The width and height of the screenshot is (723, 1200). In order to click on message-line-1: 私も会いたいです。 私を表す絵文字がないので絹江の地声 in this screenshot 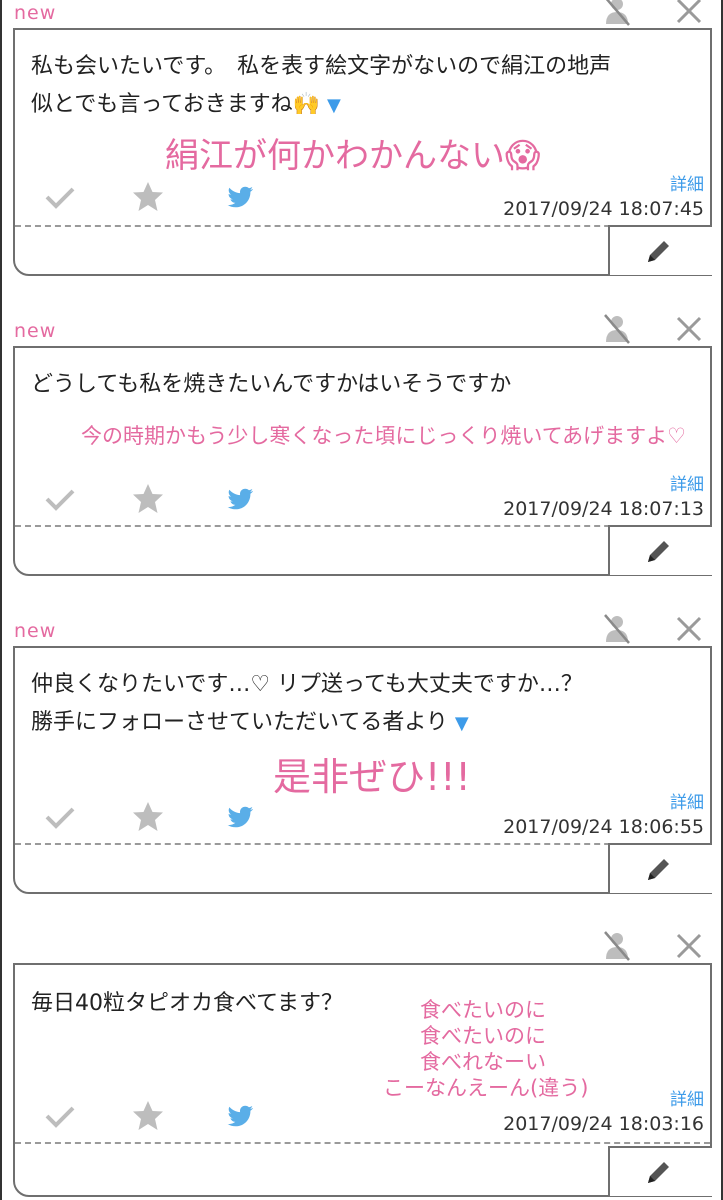, I will do `click(321, 66)`.